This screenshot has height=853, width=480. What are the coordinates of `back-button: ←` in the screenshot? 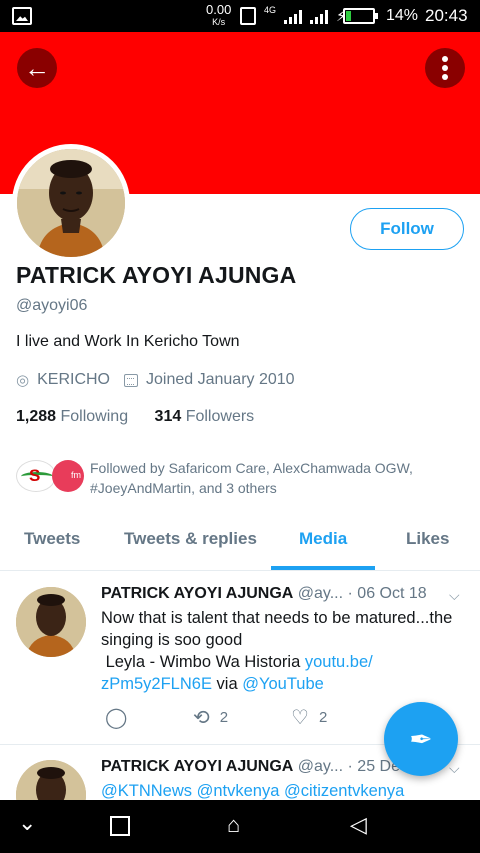 It's located at (37, 68).